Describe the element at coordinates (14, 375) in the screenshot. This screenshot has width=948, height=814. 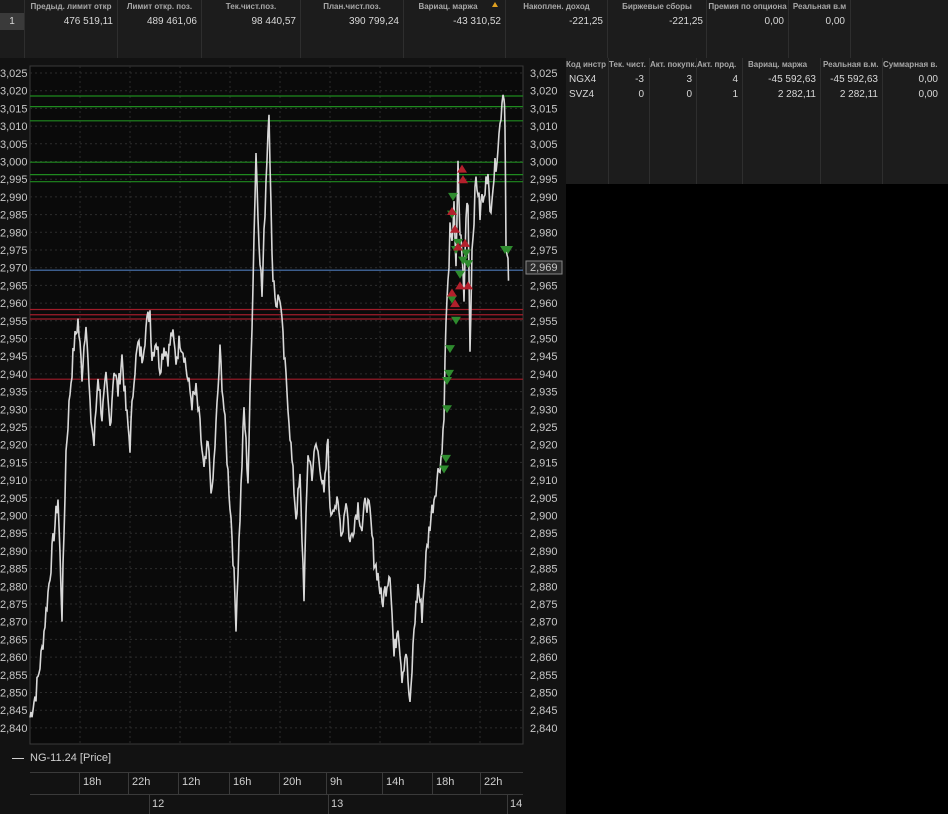
I see `axis-label: 2,940` at that location.